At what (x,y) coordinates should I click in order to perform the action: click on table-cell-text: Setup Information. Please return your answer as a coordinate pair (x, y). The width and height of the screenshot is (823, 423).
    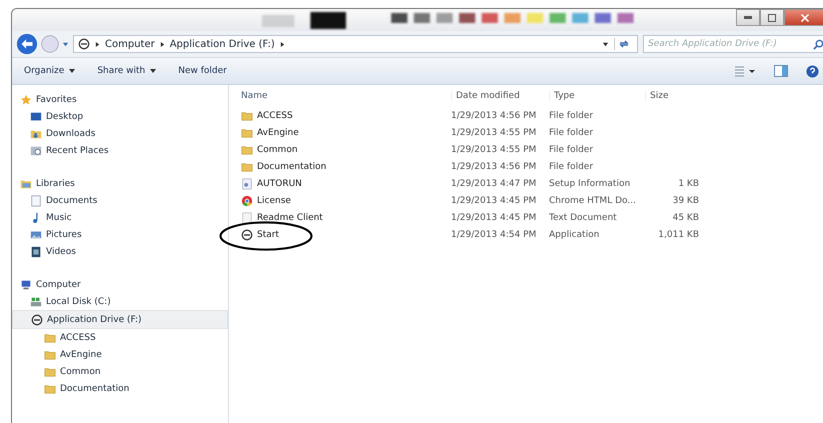
    Looking at the image, I should click on (590, 183).